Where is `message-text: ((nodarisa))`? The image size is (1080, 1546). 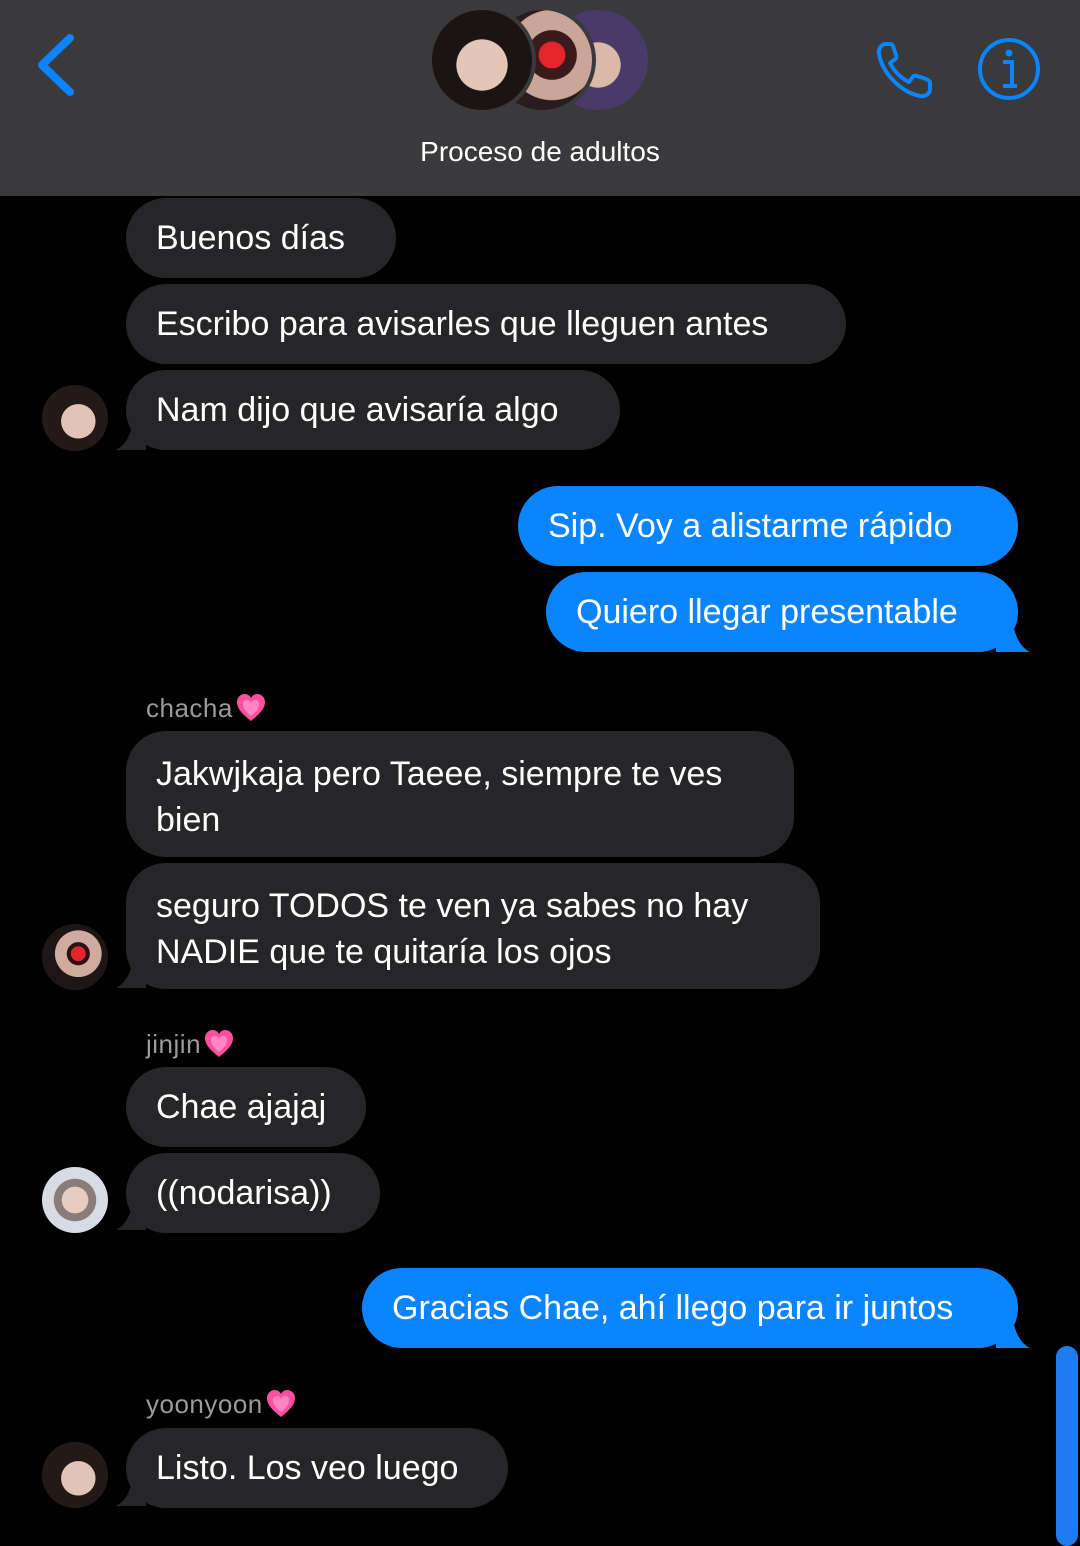 message-text: ((nodarisa)) is located at coordinates (244, 1193).